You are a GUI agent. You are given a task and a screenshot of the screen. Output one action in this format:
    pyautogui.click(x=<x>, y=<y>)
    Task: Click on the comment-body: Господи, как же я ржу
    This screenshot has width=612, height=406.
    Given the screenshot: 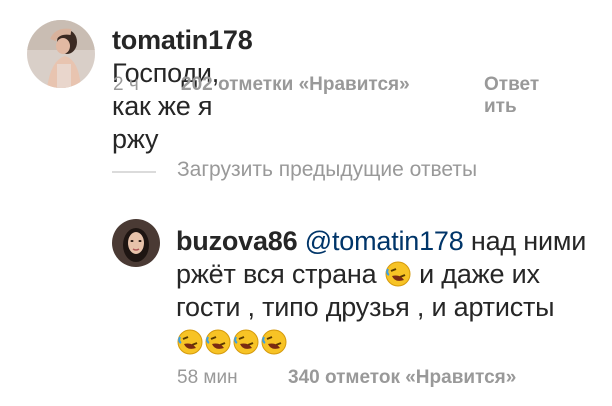 What is the action you would take?
    pyautogui.click(x=166, y=106)
    